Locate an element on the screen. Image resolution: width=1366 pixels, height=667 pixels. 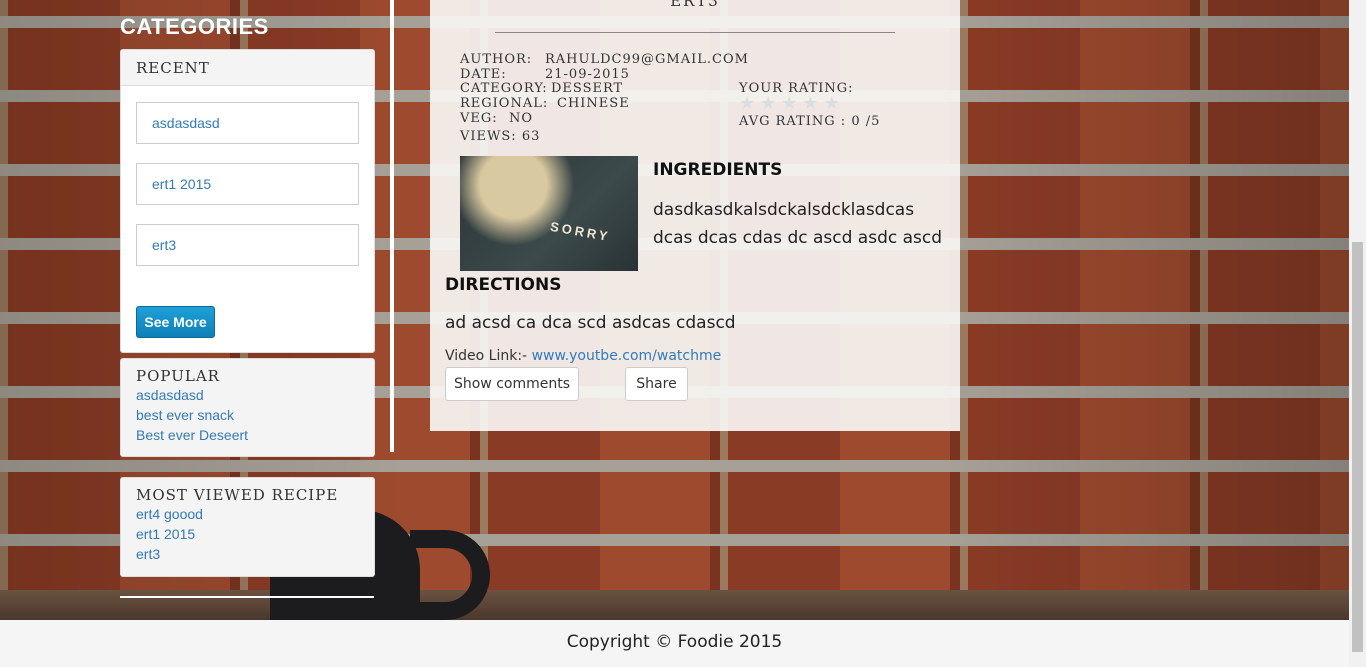
most-viewed-item: ert3 is located at coordinates (247, 554).